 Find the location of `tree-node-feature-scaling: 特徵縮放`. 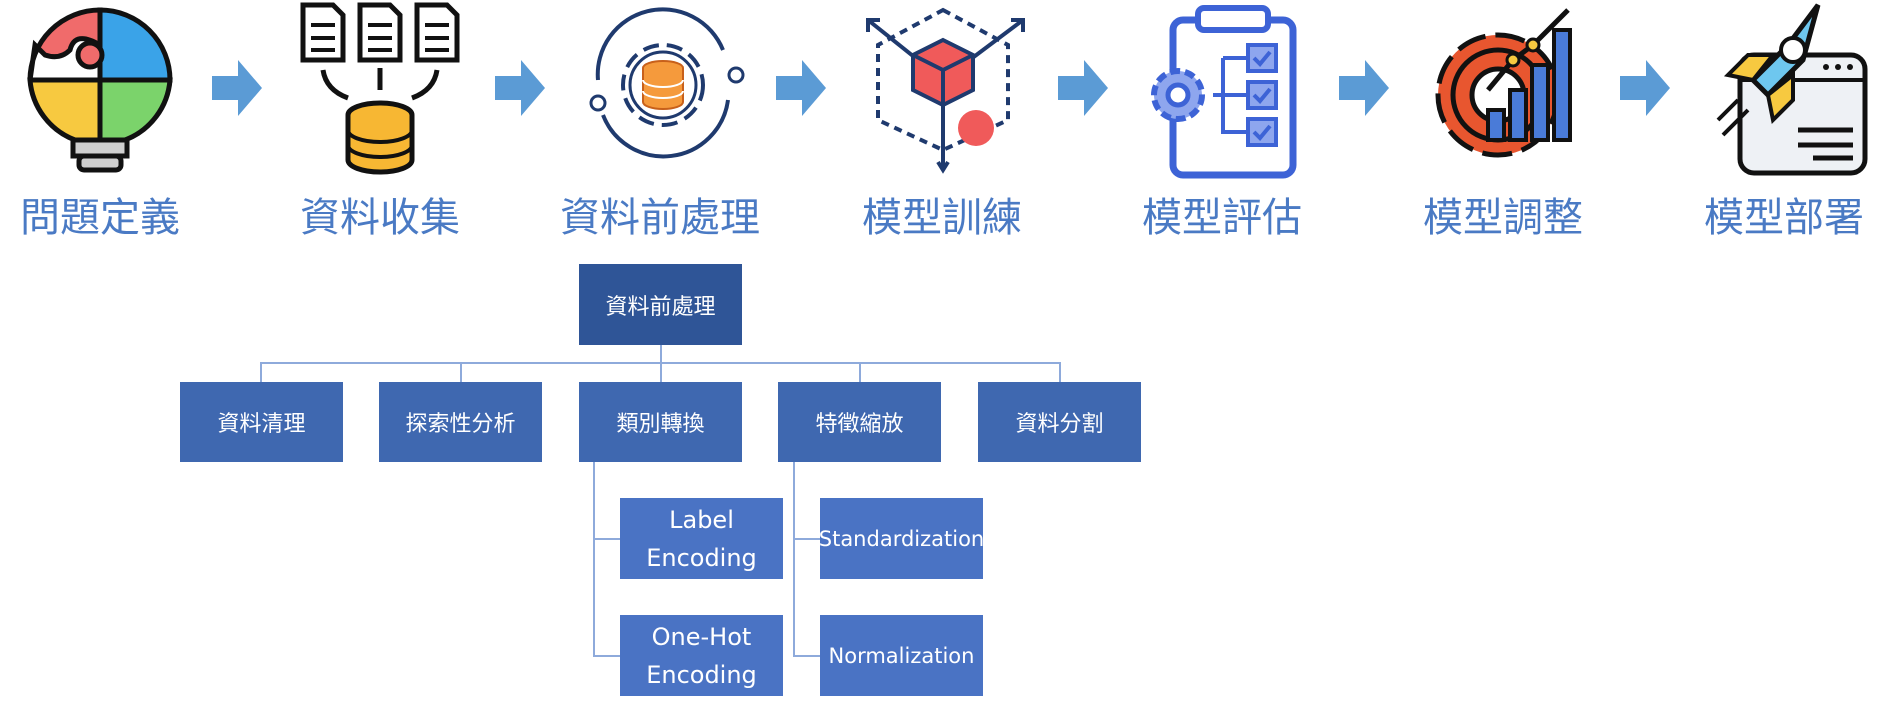

tree-node-feature-scaling: 特徵縮放 is located at coordinates (859, 422).